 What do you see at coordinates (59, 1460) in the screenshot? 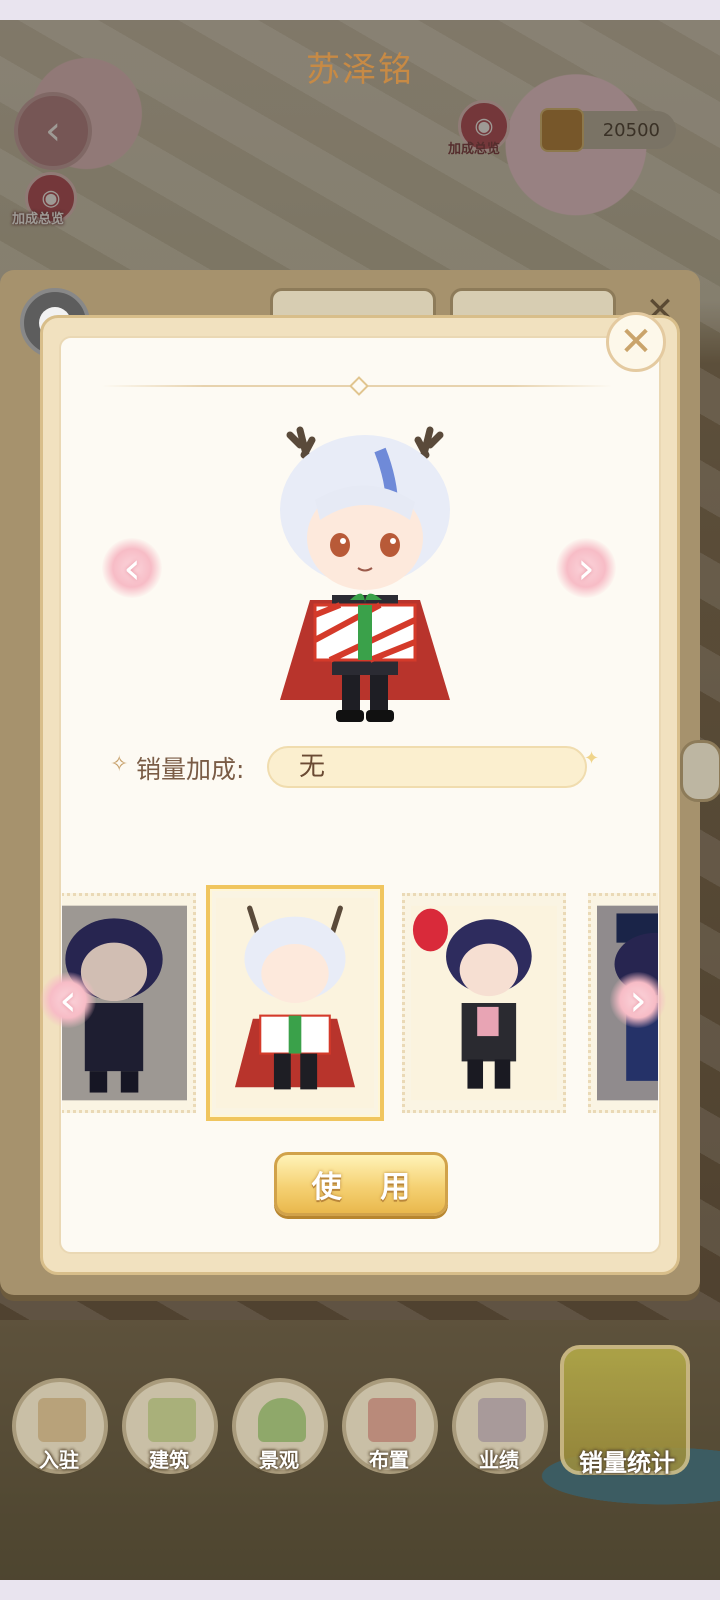
I see `nav-enter-label: 入驻` at bounding box center [59, 1460].